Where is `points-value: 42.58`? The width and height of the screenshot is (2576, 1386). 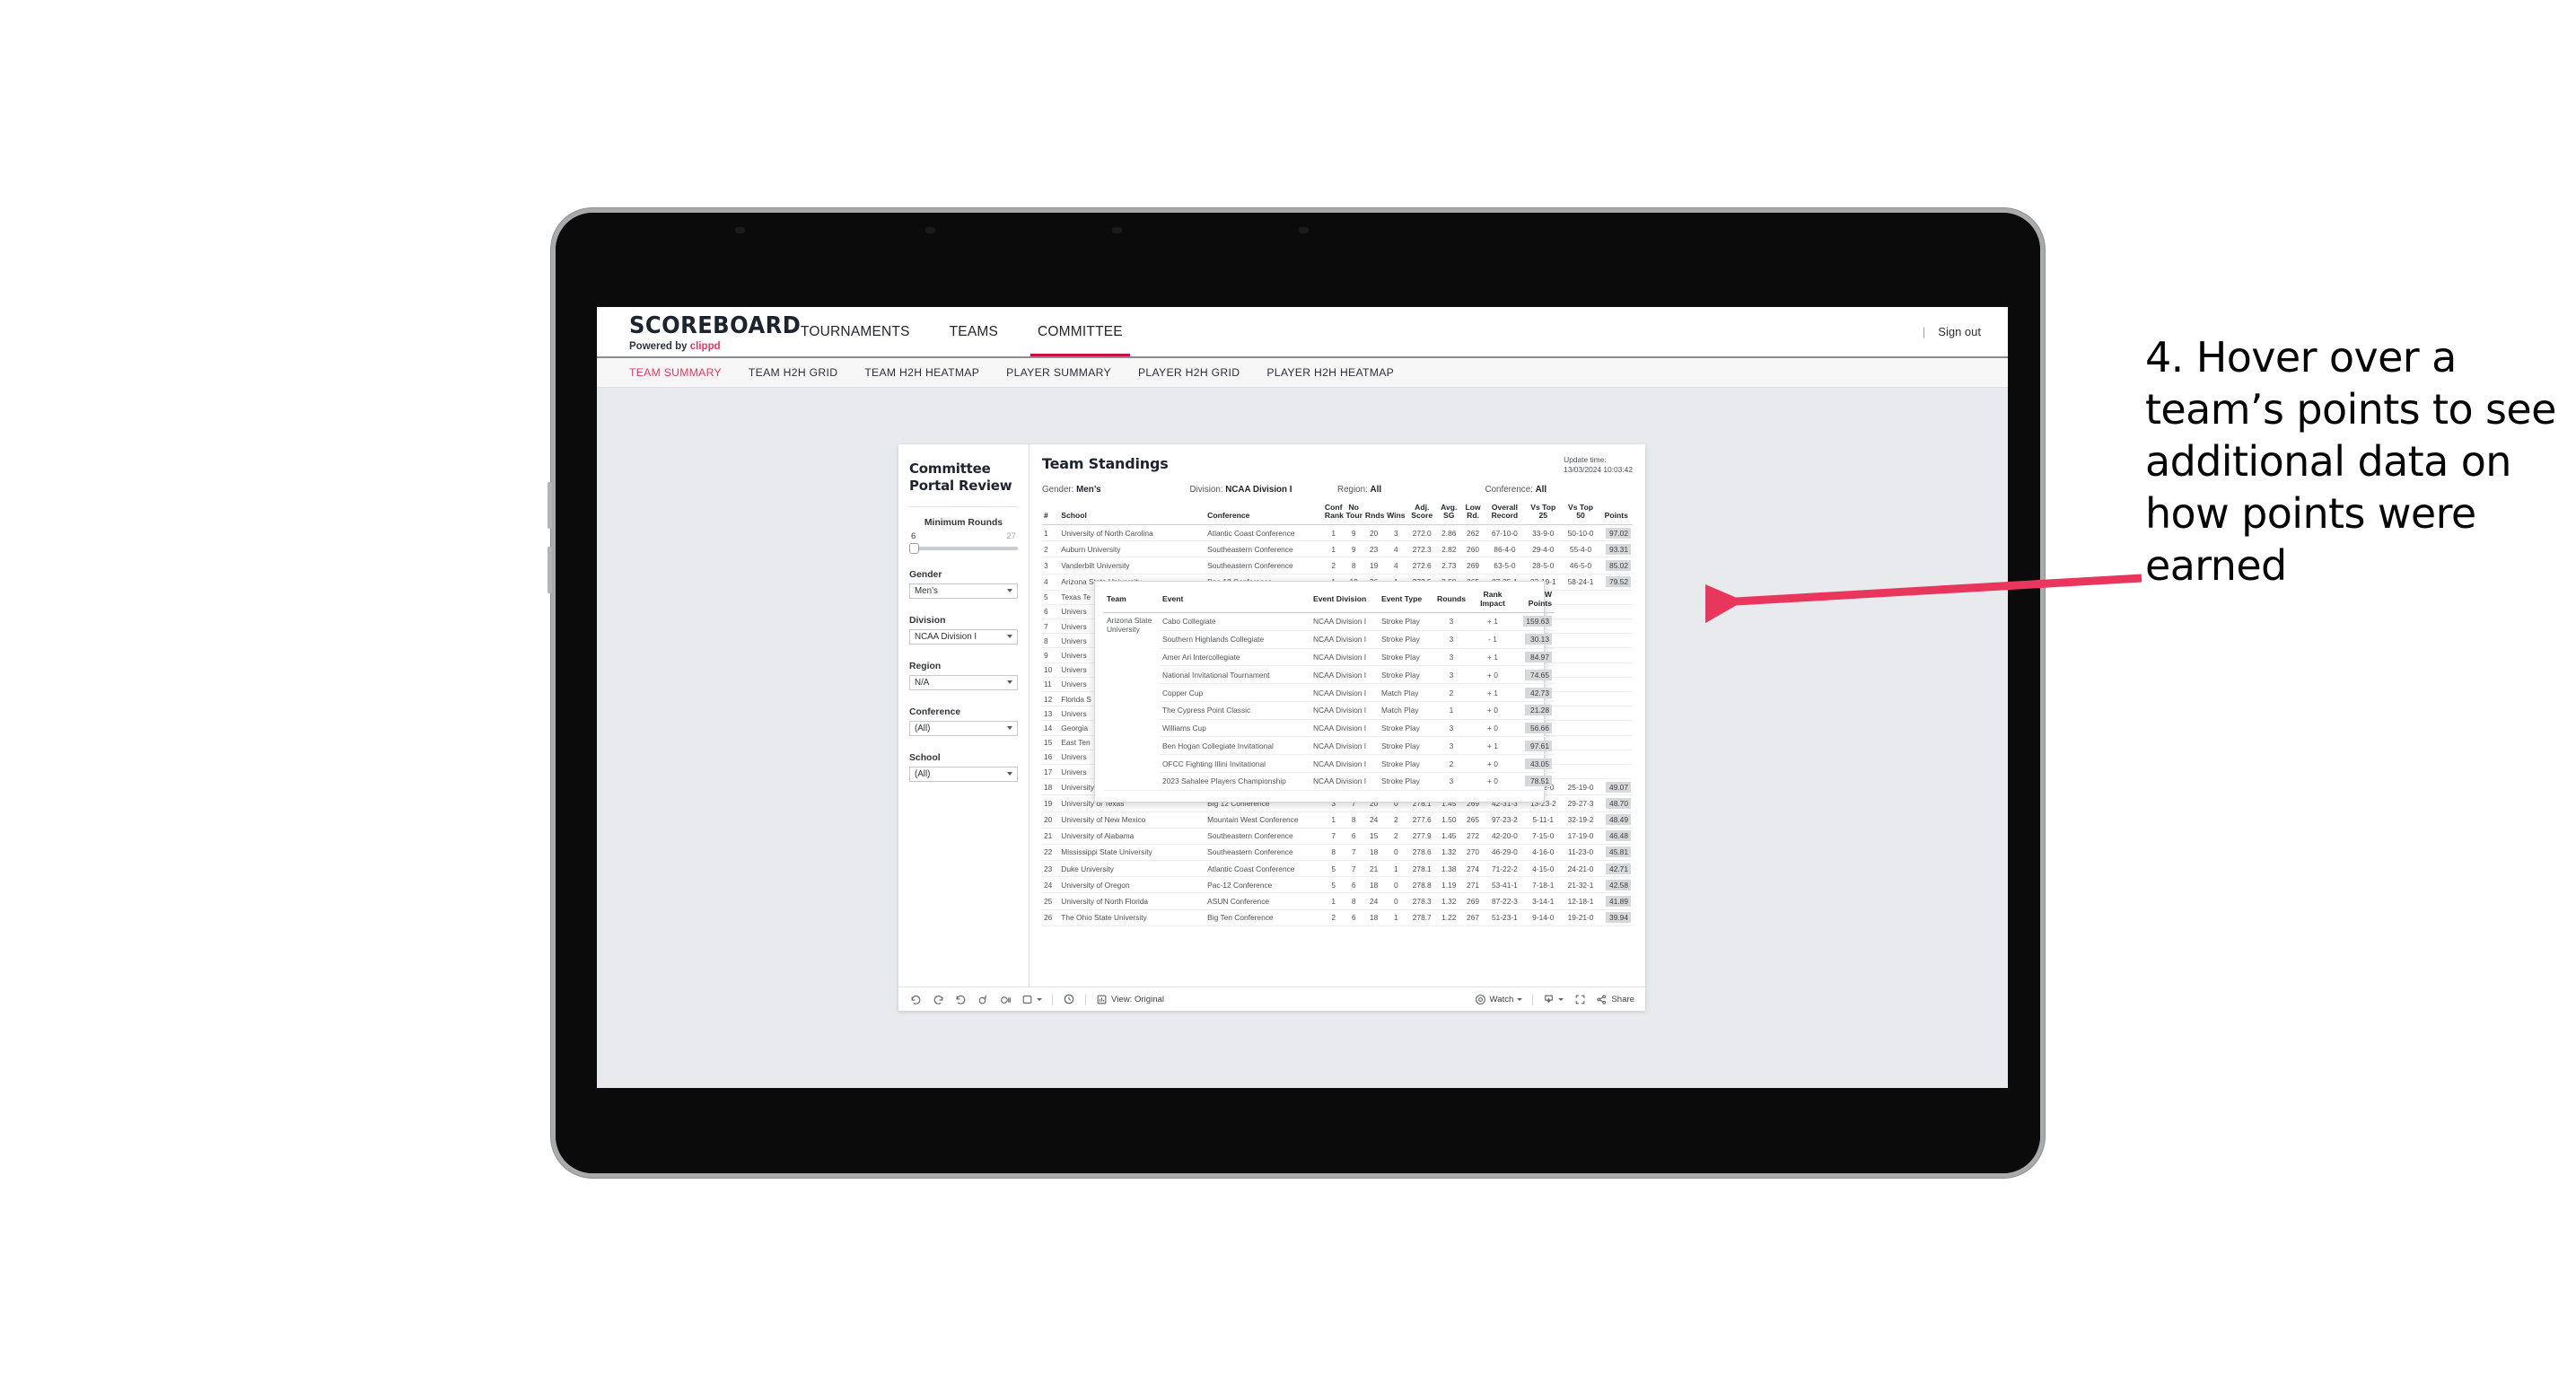
points-value: 42.58 is located at coordinates (1618, 885).